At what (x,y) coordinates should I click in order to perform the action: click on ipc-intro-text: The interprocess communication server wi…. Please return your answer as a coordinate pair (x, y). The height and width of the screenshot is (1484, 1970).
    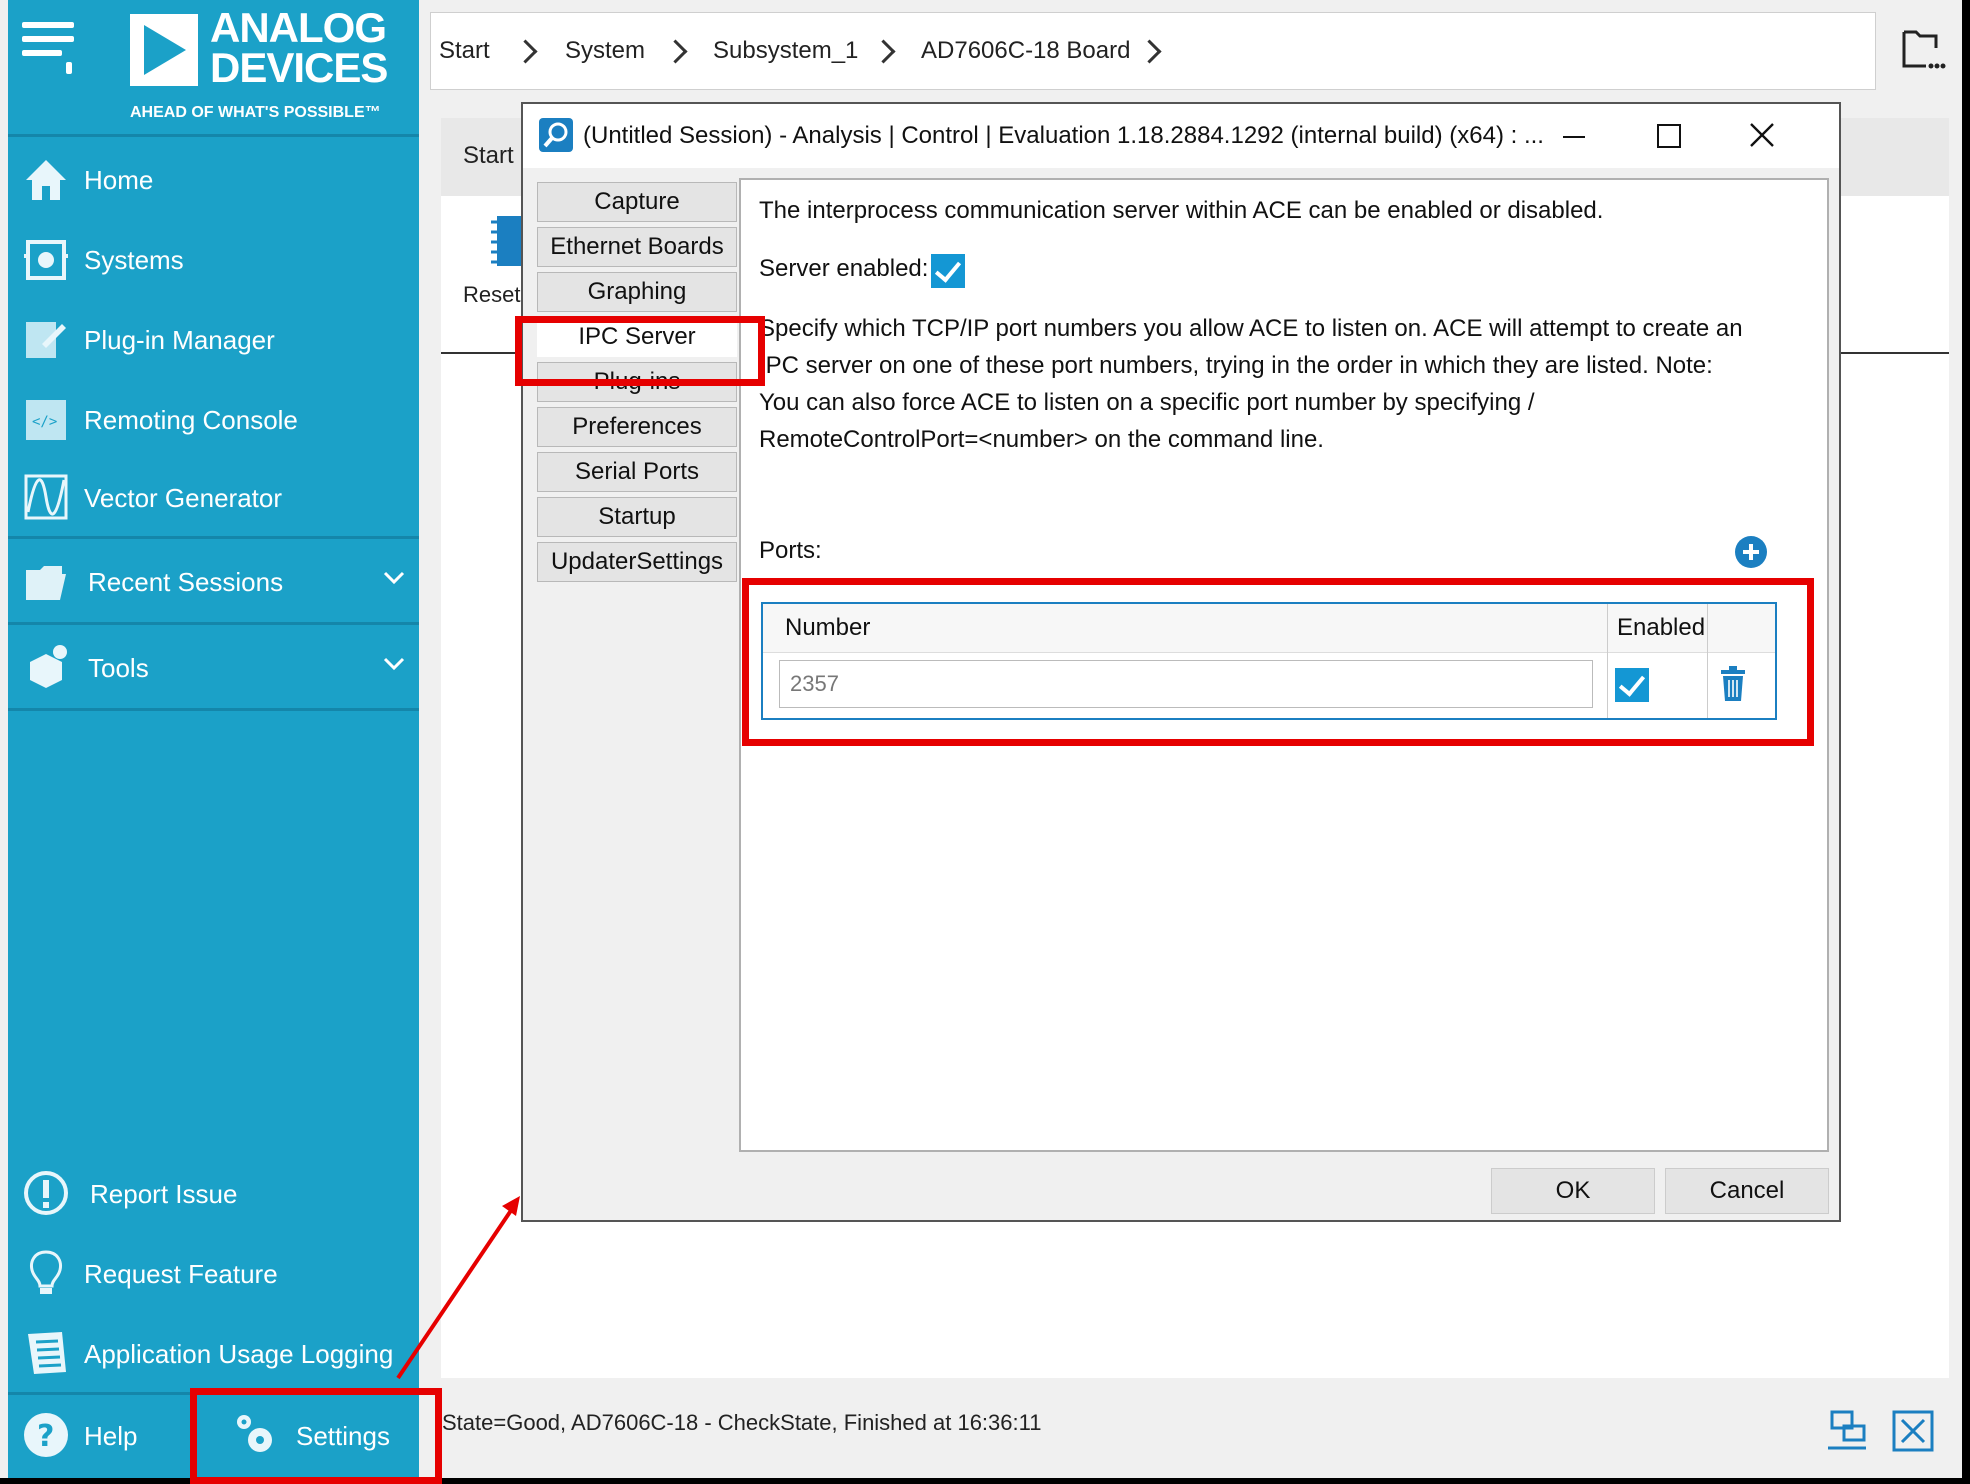
    Looking at the image, I should click on (1181, 210).